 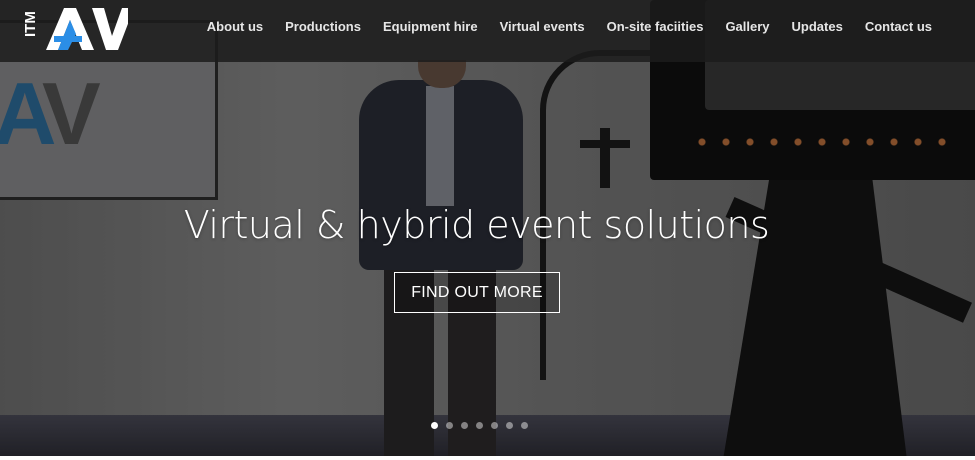 I want to click on nav-gallery: Gallery, so click(x=747, y=26).